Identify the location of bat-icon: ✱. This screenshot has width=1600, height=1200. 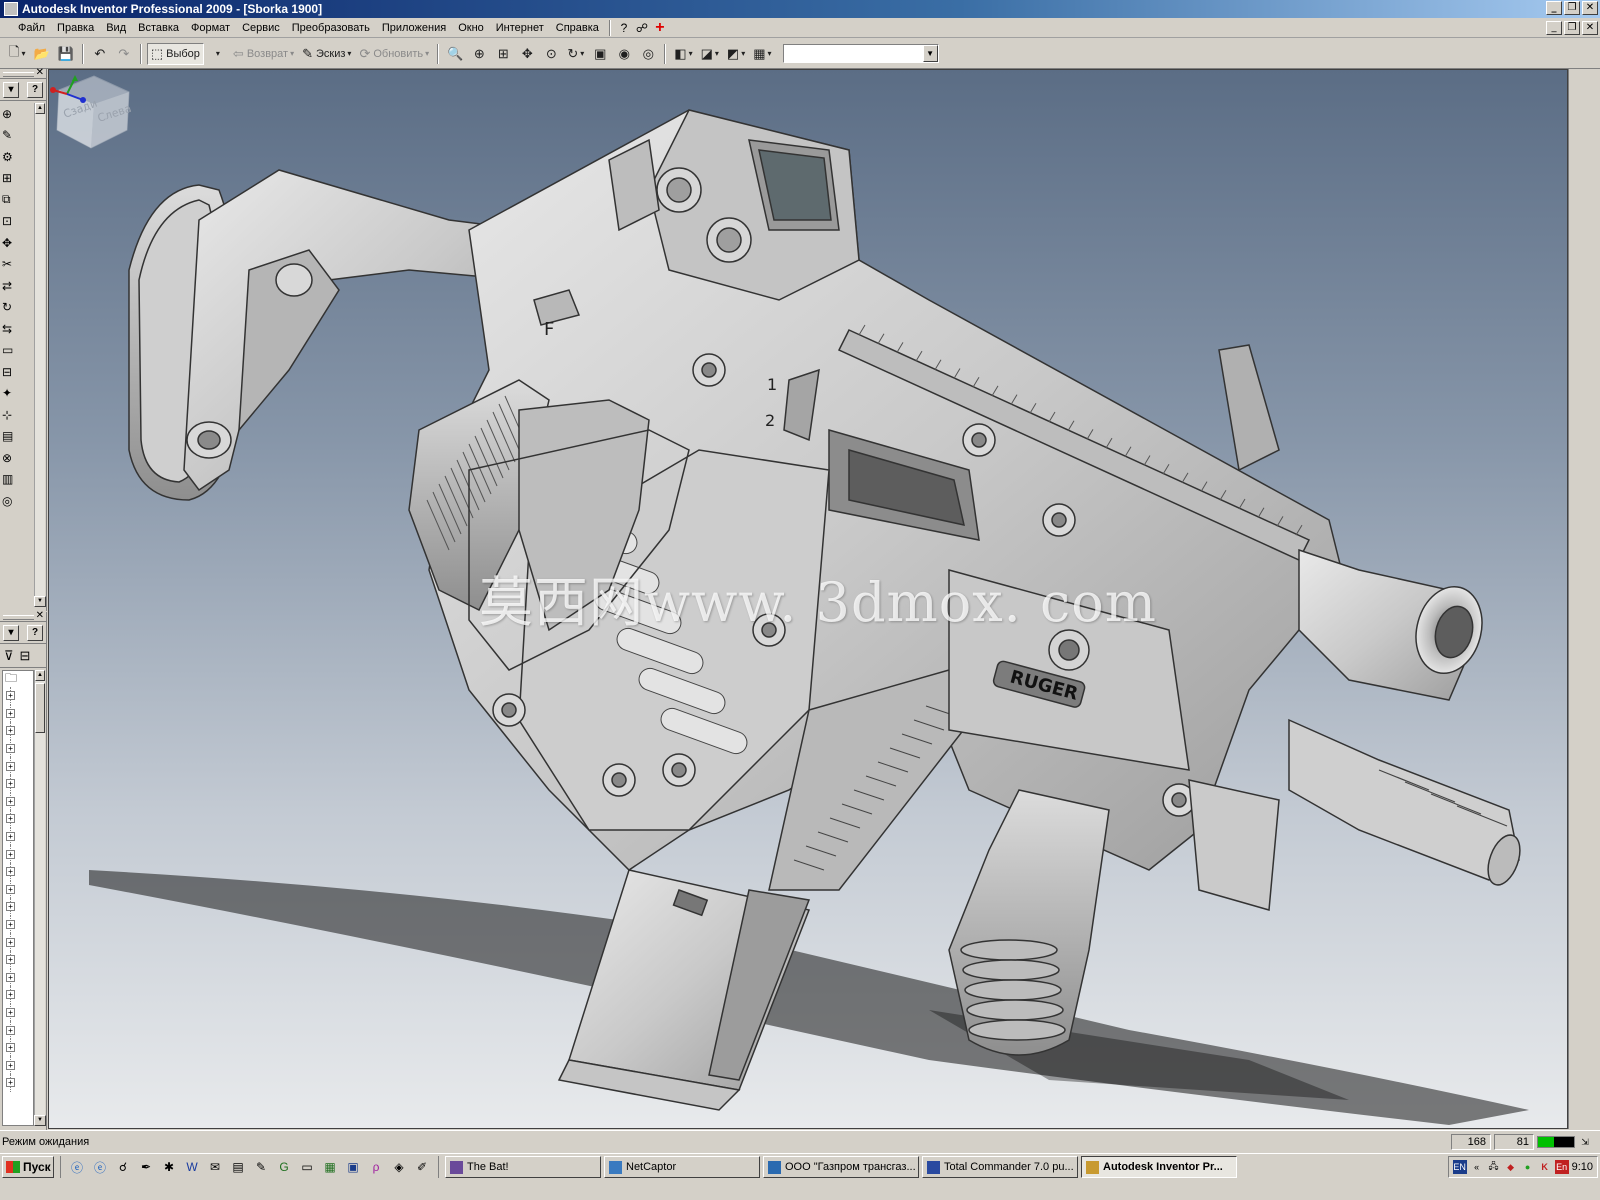
(169, 1167).